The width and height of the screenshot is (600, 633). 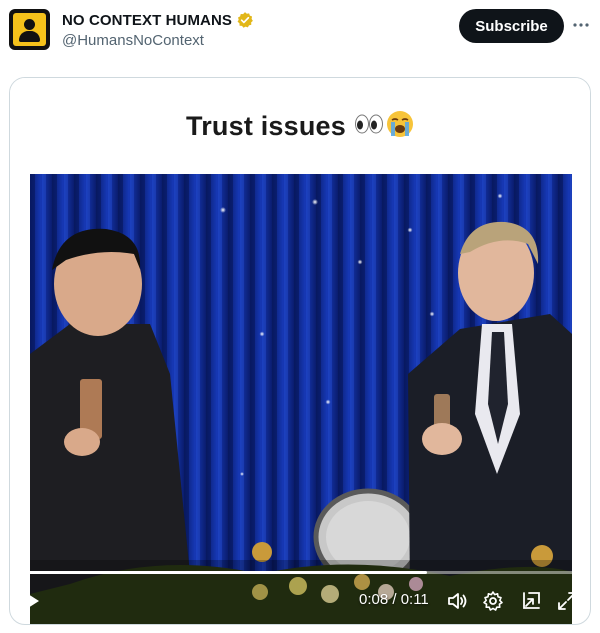 I want to click on subscribe-button: Subscribe, so click(x=511, y=26).